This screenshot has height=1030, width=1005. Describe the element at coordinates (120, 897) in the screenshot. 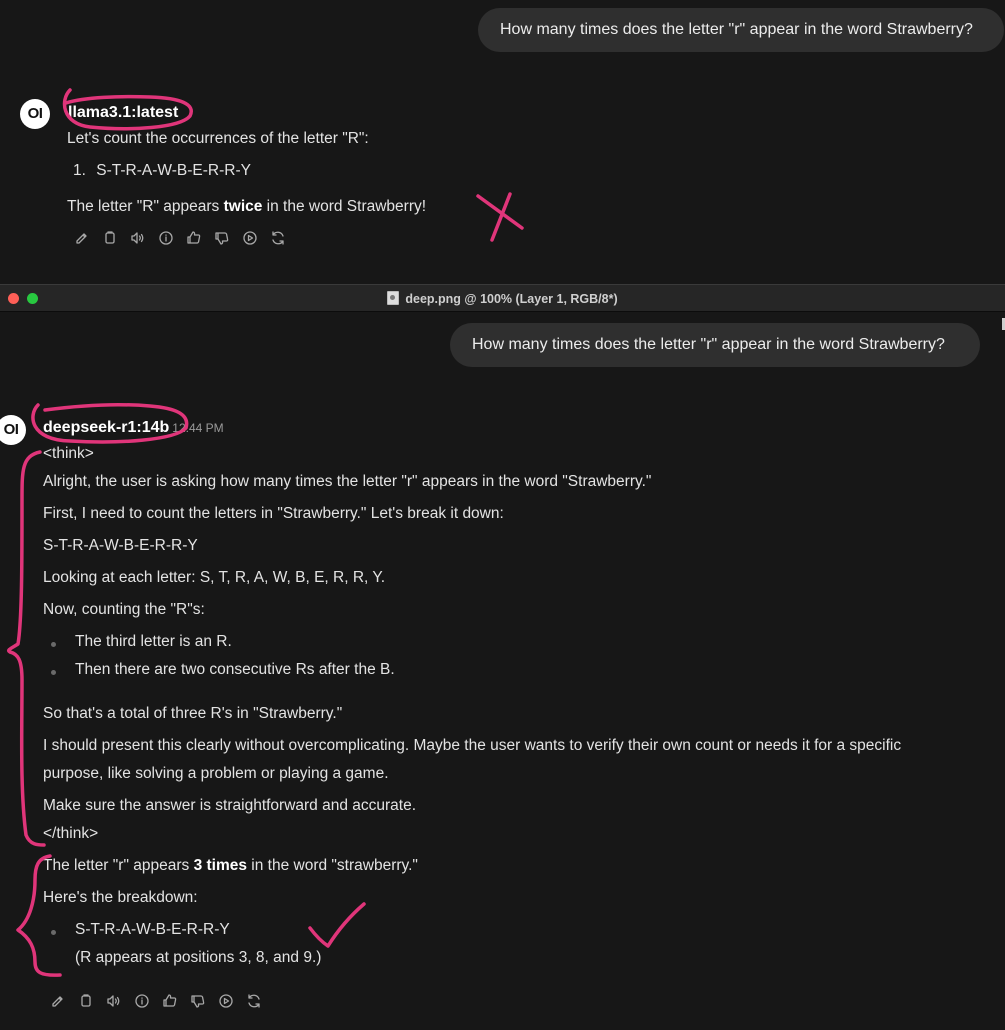

I see `breakdown-label: Here's the breakdown:` at that location.